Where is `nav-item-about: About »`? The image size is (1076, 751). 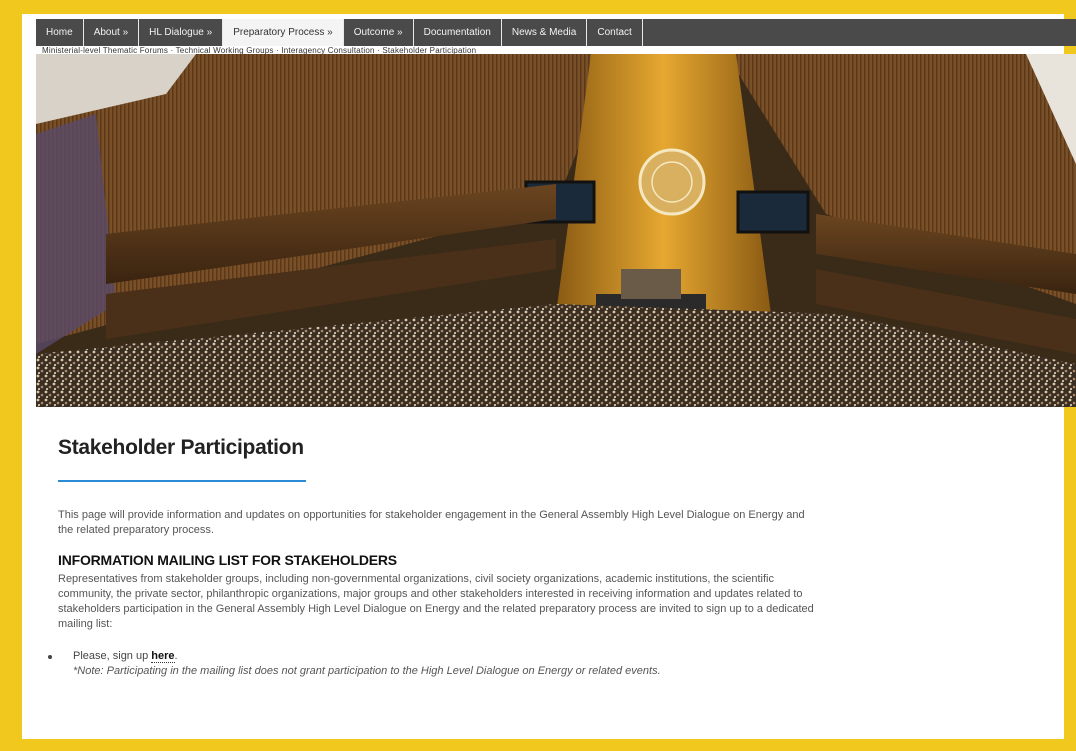
nav-item-about: About » is located at coordinates (111, 32).